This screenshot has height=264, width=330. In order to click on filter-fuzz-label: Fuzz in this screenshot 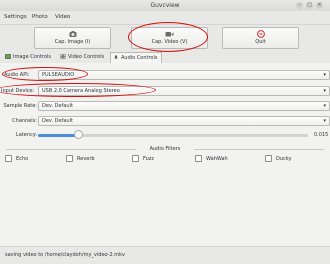, I will do `click(149, 159)`.